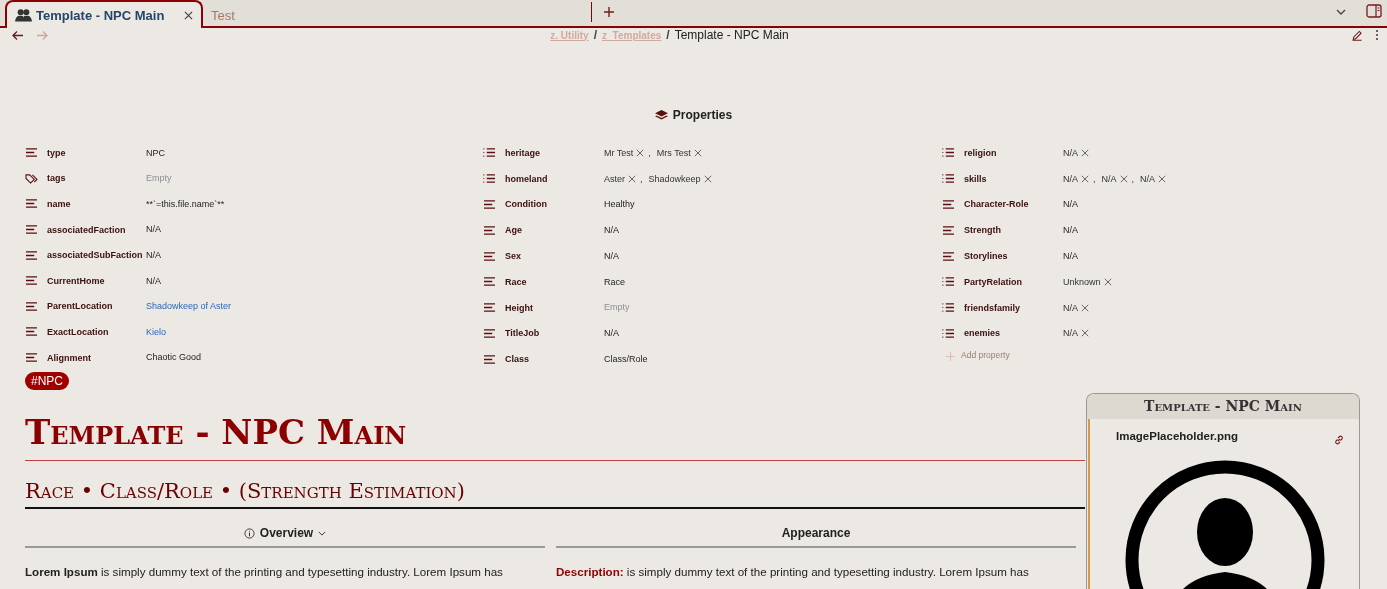 This screenshot has width=1387, height=589. What do you see at coordinates (1082, 281) in the screenshot?
I see `list-value-pill: Unknown` at bounding box center [1082, 281].